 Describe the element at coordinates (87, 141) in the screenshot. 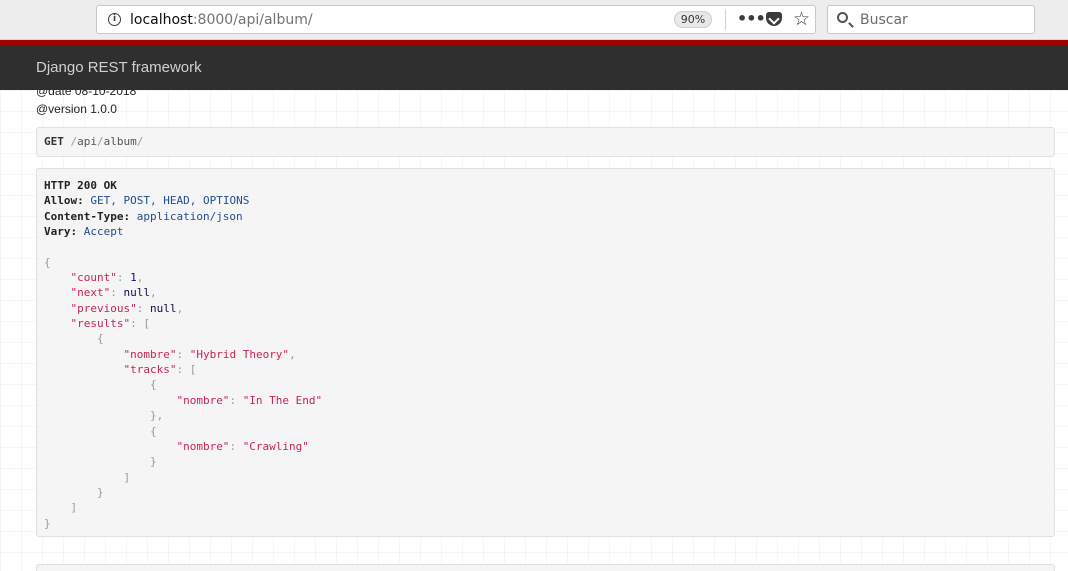

I see `breadcrumb-api: api` at that location.